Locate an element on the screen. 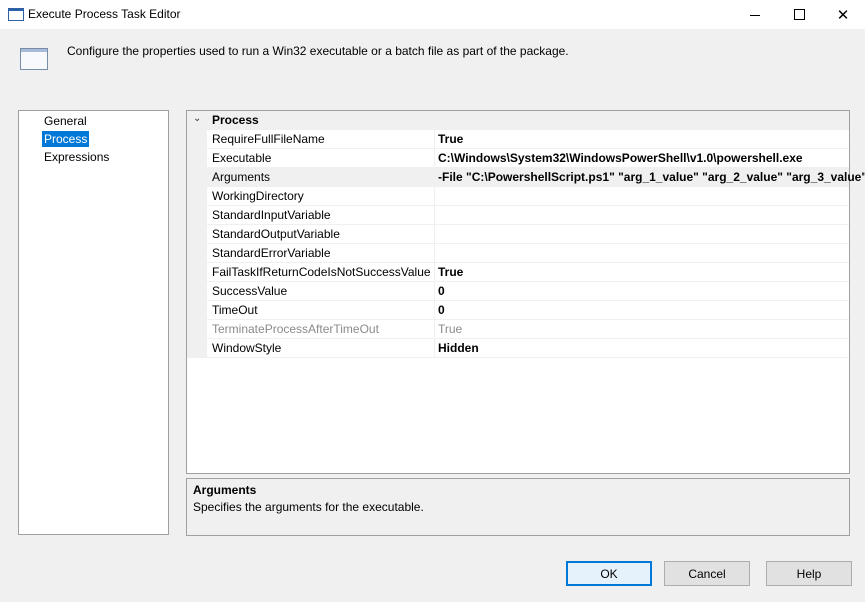 Image resolution: width=865 pixels, height=602 pixels. nav-item-expressions: Expressions is located at coordinates (76, 157).